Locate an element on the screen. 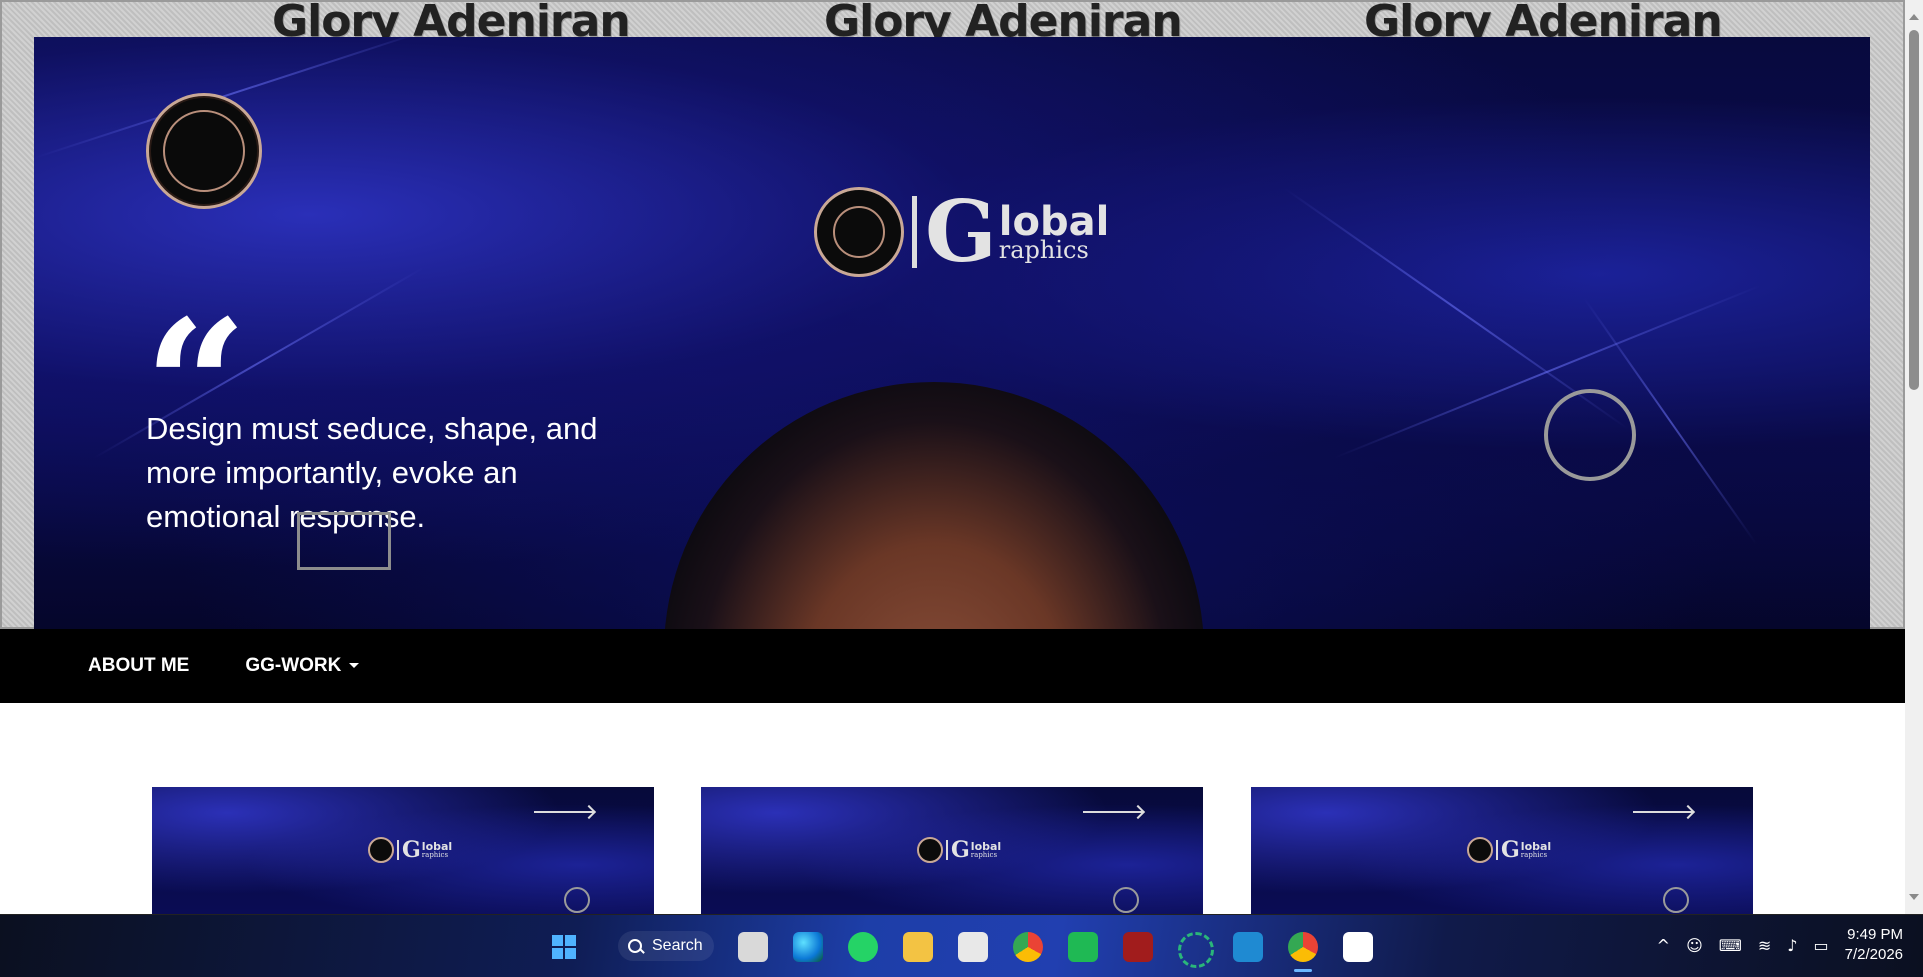 This screenshot has width=1923, height=977. chrome-profile-icon is located at coordinates (1303, 947).